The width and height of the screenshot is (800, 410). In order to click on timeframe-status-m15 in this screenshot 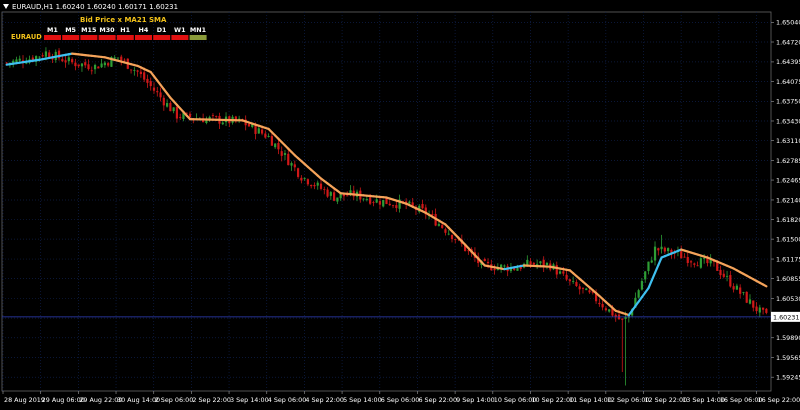, I will do `click(88, 37)`.